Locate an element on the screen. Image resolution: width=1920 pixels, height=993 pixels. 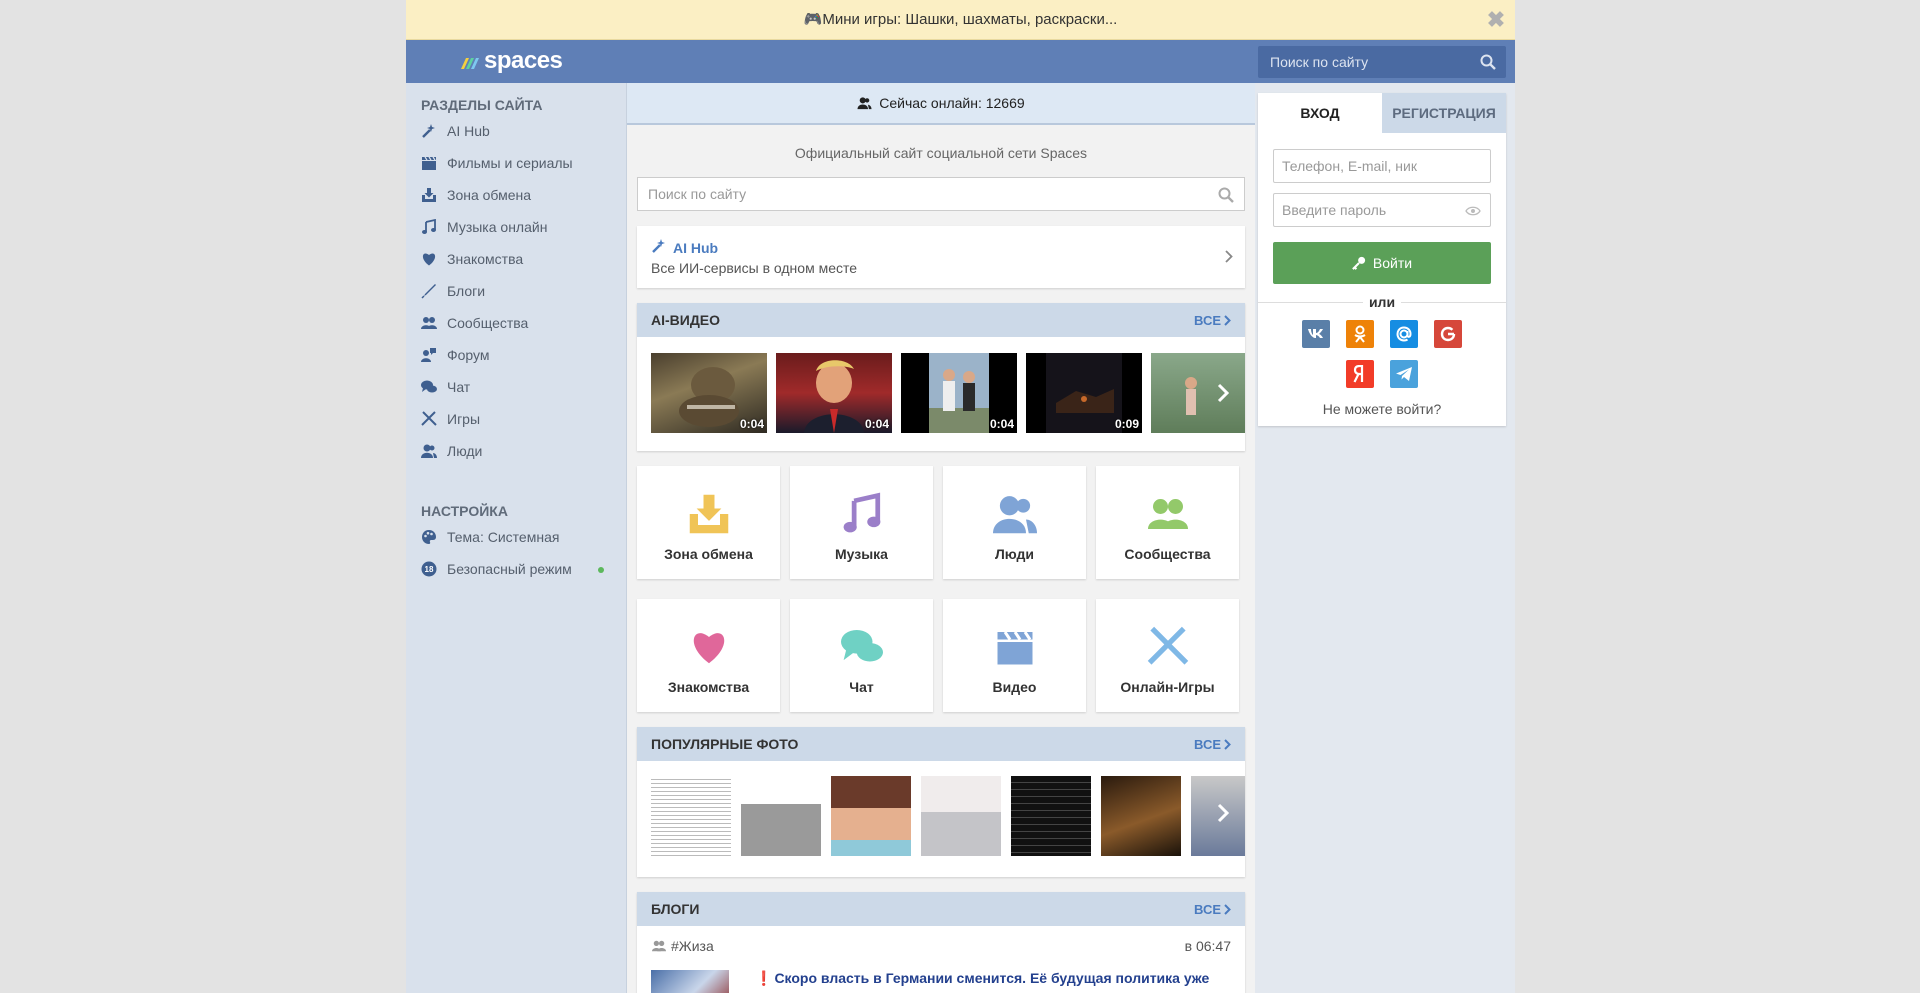
sidebar-item-films: Фильмы и сериалы is located at coordinates (516, 163).